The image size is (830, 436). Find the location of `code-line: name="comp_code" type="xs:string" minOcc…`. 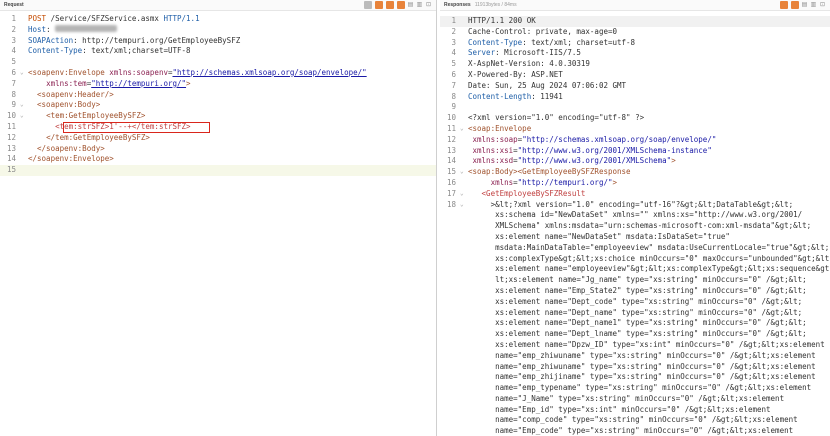

code-line: name="comp_code" type="xs:string" minOcc… is located at coordinates (635, 420).